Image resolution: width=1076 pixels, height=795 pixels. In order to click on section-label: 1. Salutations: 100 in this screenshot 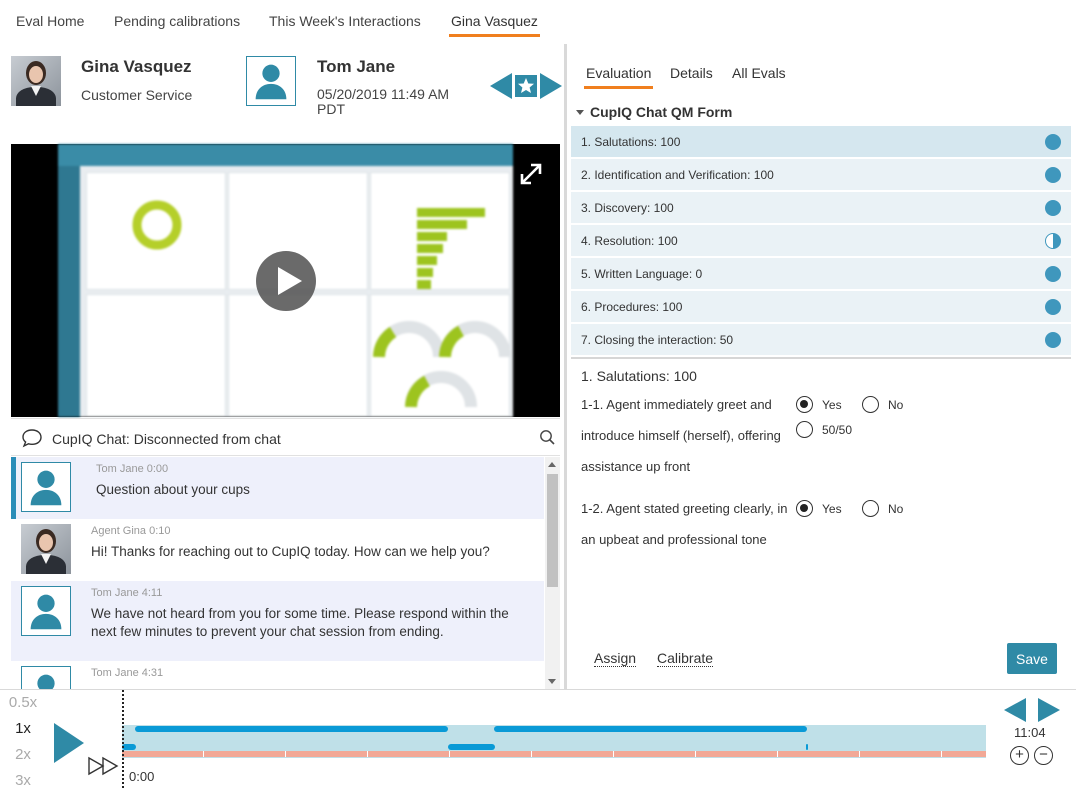, I will do `click(631, 142)`.